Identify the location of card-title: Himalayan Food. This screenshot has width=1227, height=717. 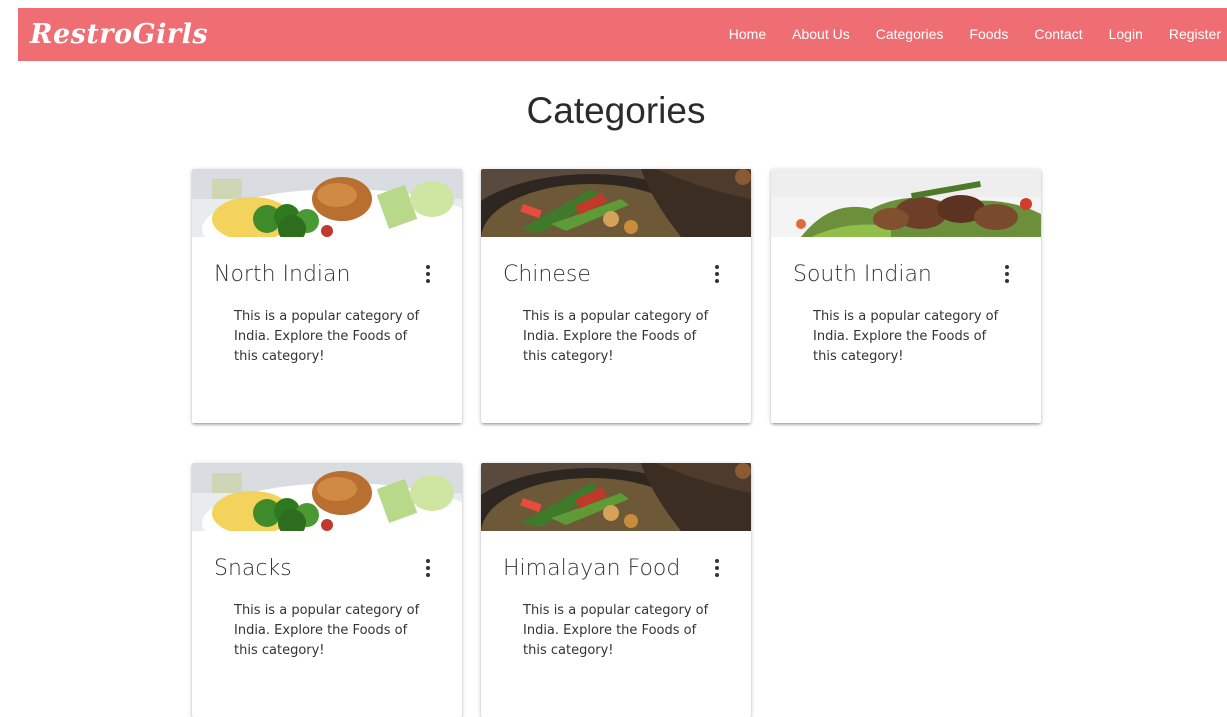
(616, 569).